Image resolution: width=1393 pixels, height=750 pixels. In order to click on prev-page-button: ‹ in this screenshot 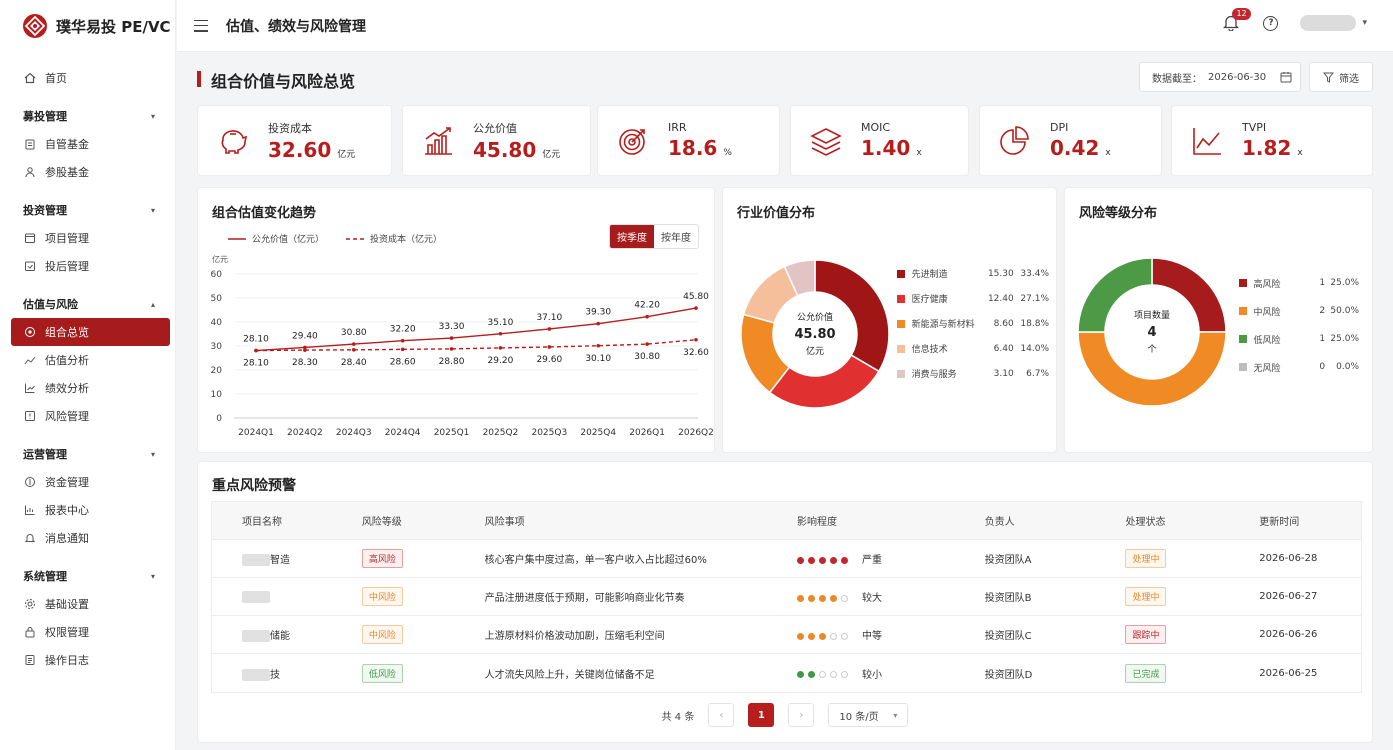, I will do `click(721, 715)`.